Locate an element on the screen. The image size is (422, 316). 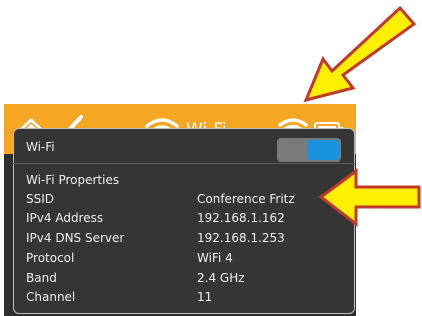
wifi-toggle is located at coordinates (309, 150).